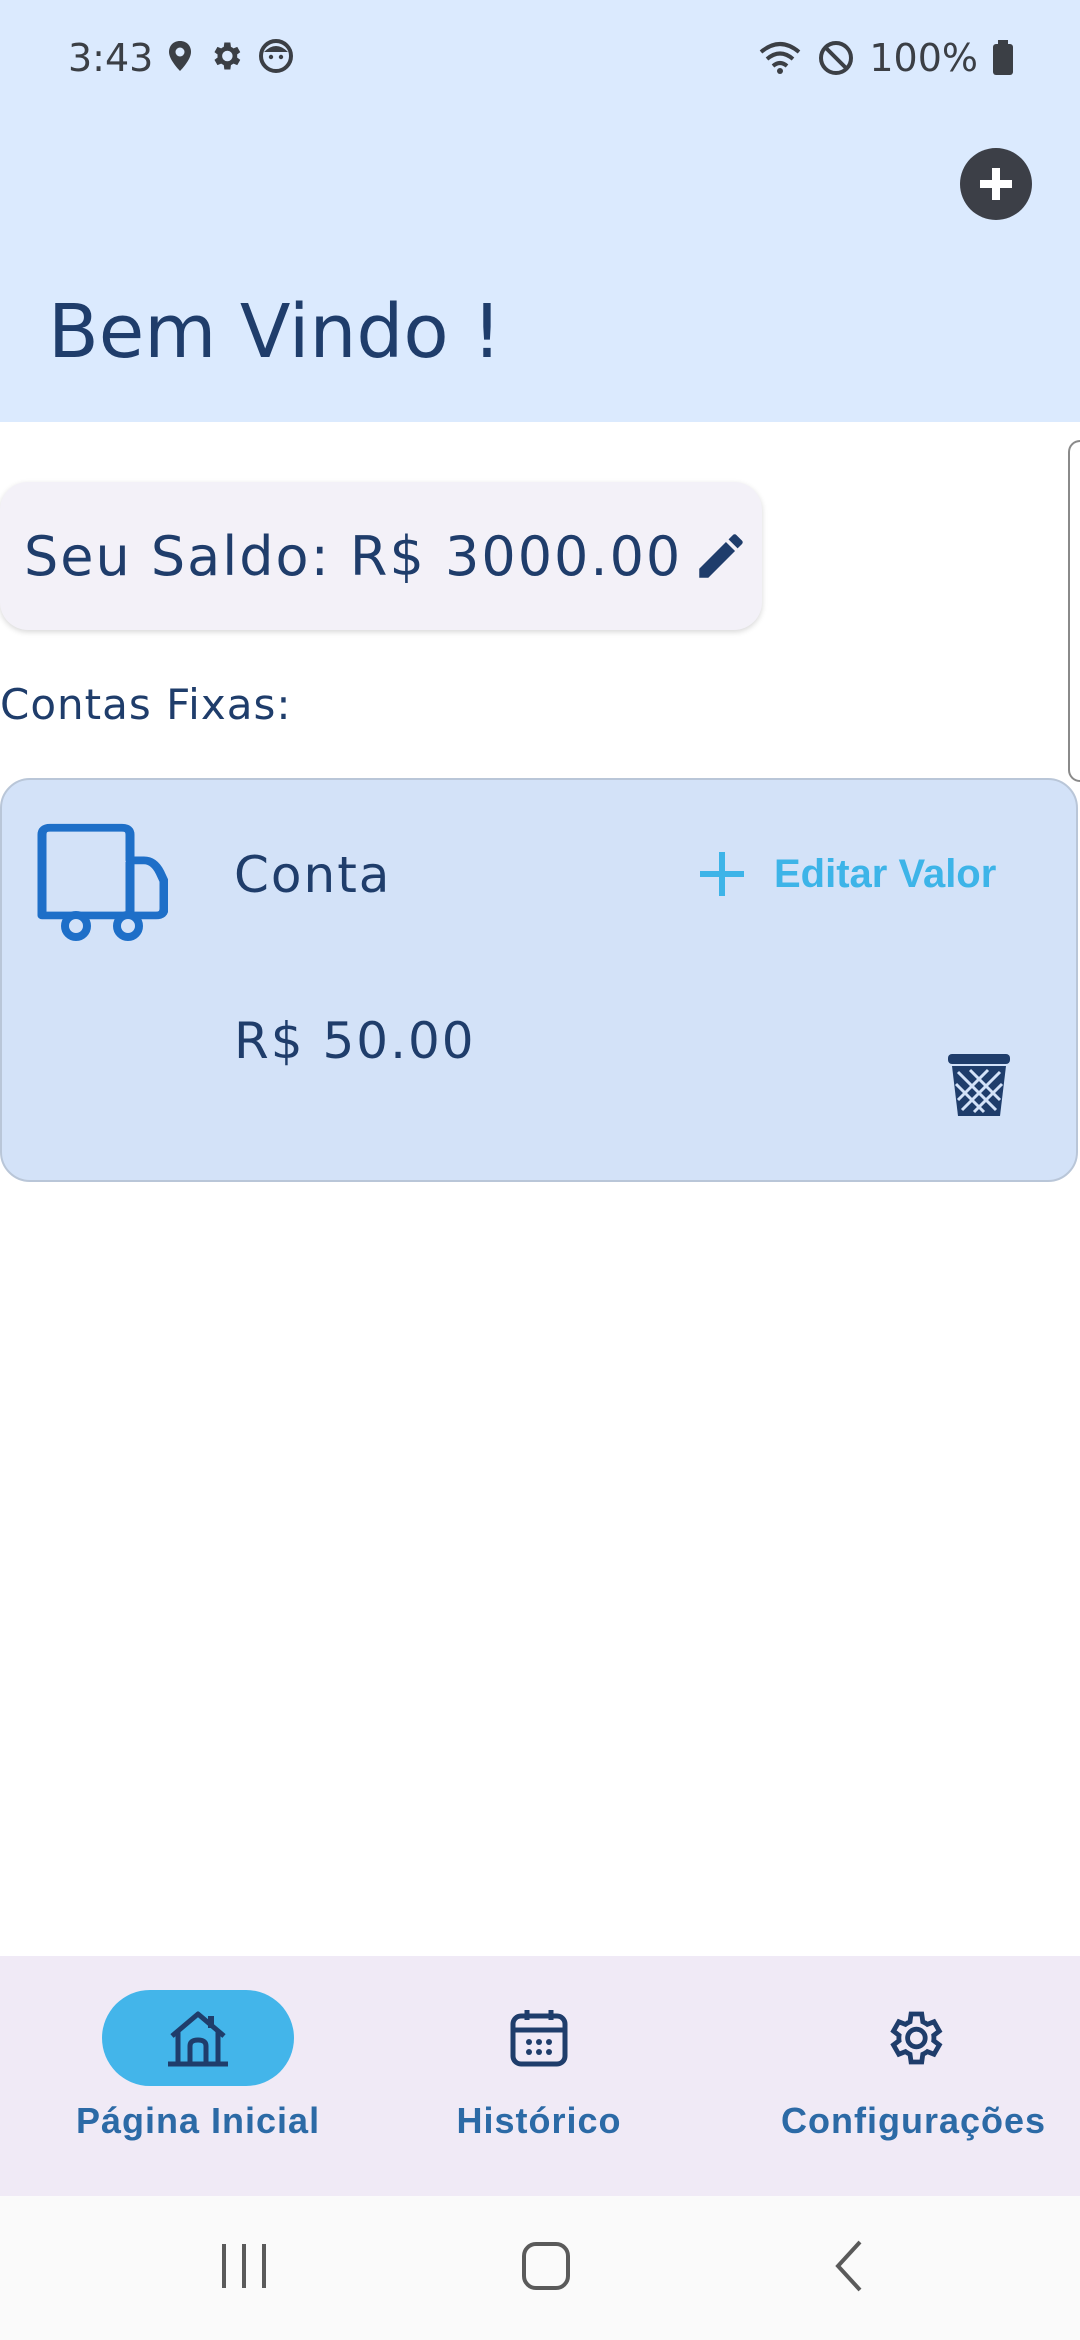 The image size is (1080, 2340). What do you see at coordinates (111, 58) in the screenshot?
I see `status-time: 3:43` at bounding box center [111, 58].